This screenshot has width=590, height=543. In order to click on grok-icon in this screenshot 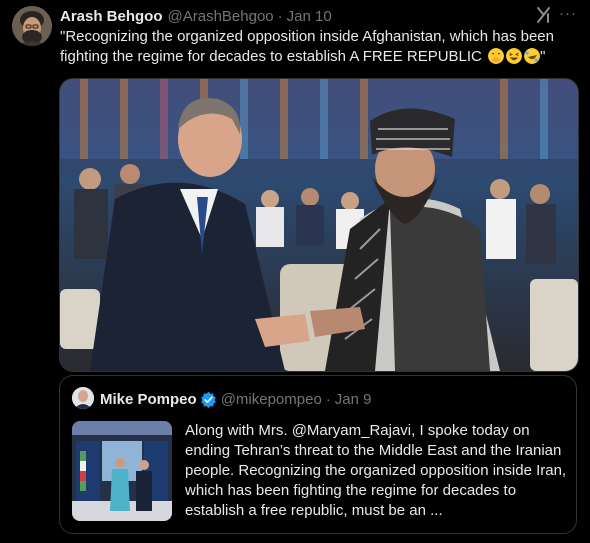, I will do `click(544, 15)`.